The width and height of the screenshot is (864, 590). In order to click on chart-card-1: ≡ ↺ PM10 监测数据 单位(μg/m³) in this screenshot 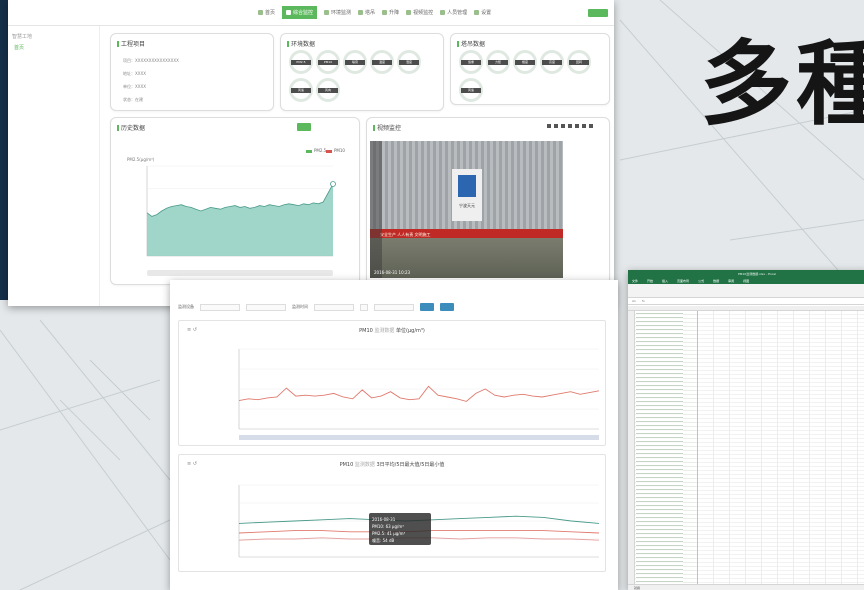, I will do `click(392, 383)`.